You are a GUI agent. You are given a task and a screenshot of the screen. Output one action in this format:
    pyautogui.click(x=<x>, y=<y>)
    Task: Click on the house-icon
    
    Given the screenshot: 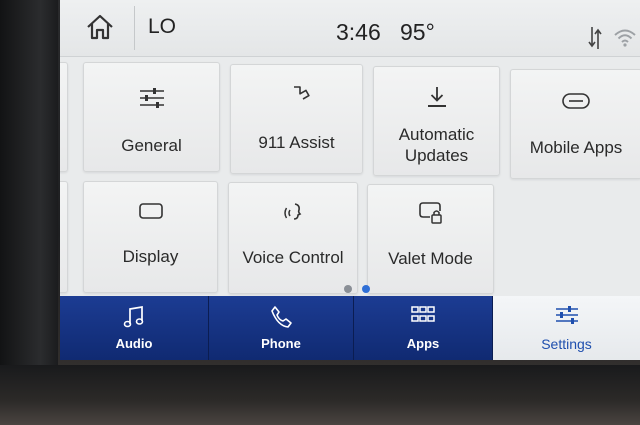 What is the action you would take?
    pyautogui.click(x=100, y=27)
    